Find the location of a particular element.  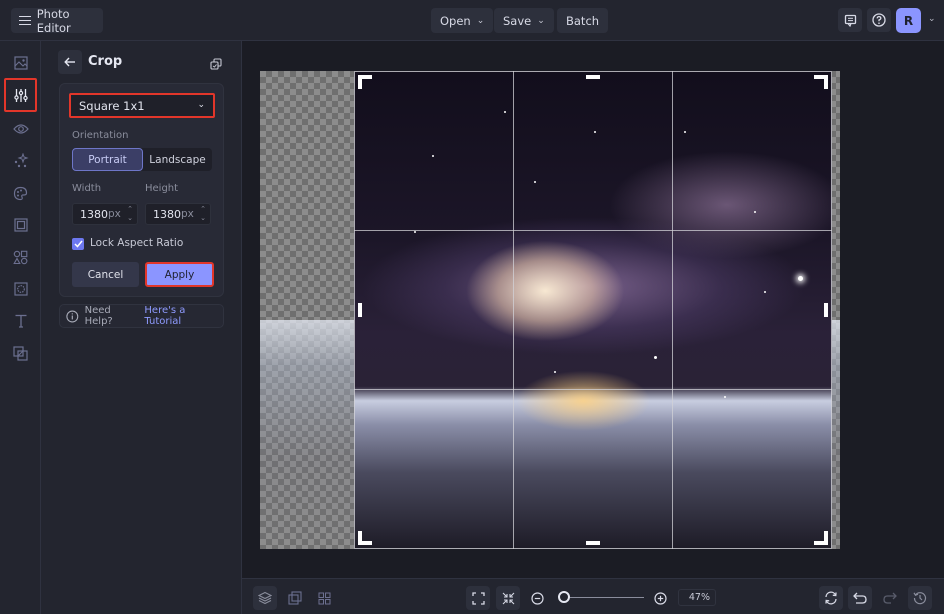

fit-screen-button is located at coordinates (478, 598).